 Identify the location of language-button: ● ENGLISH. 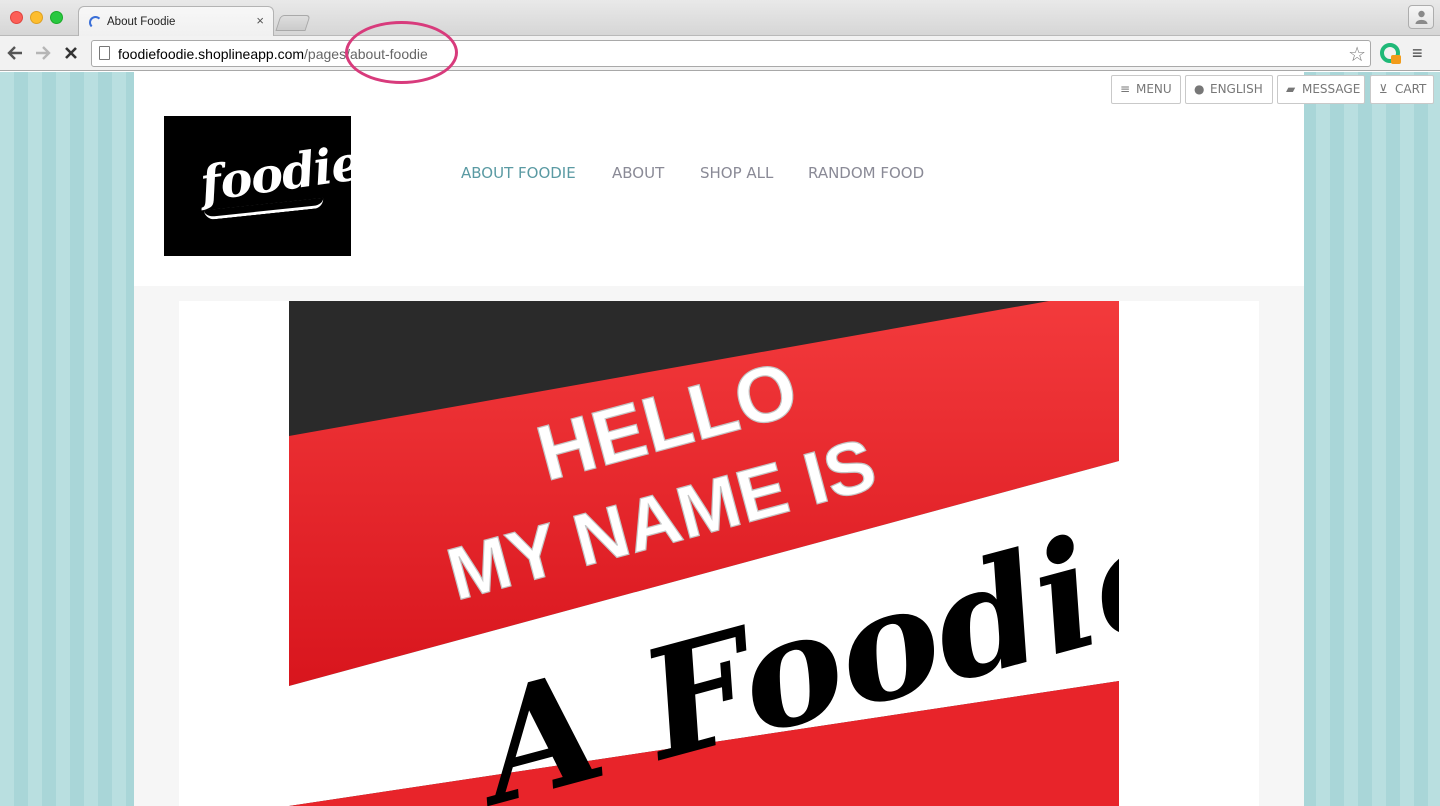
(1229, 89).